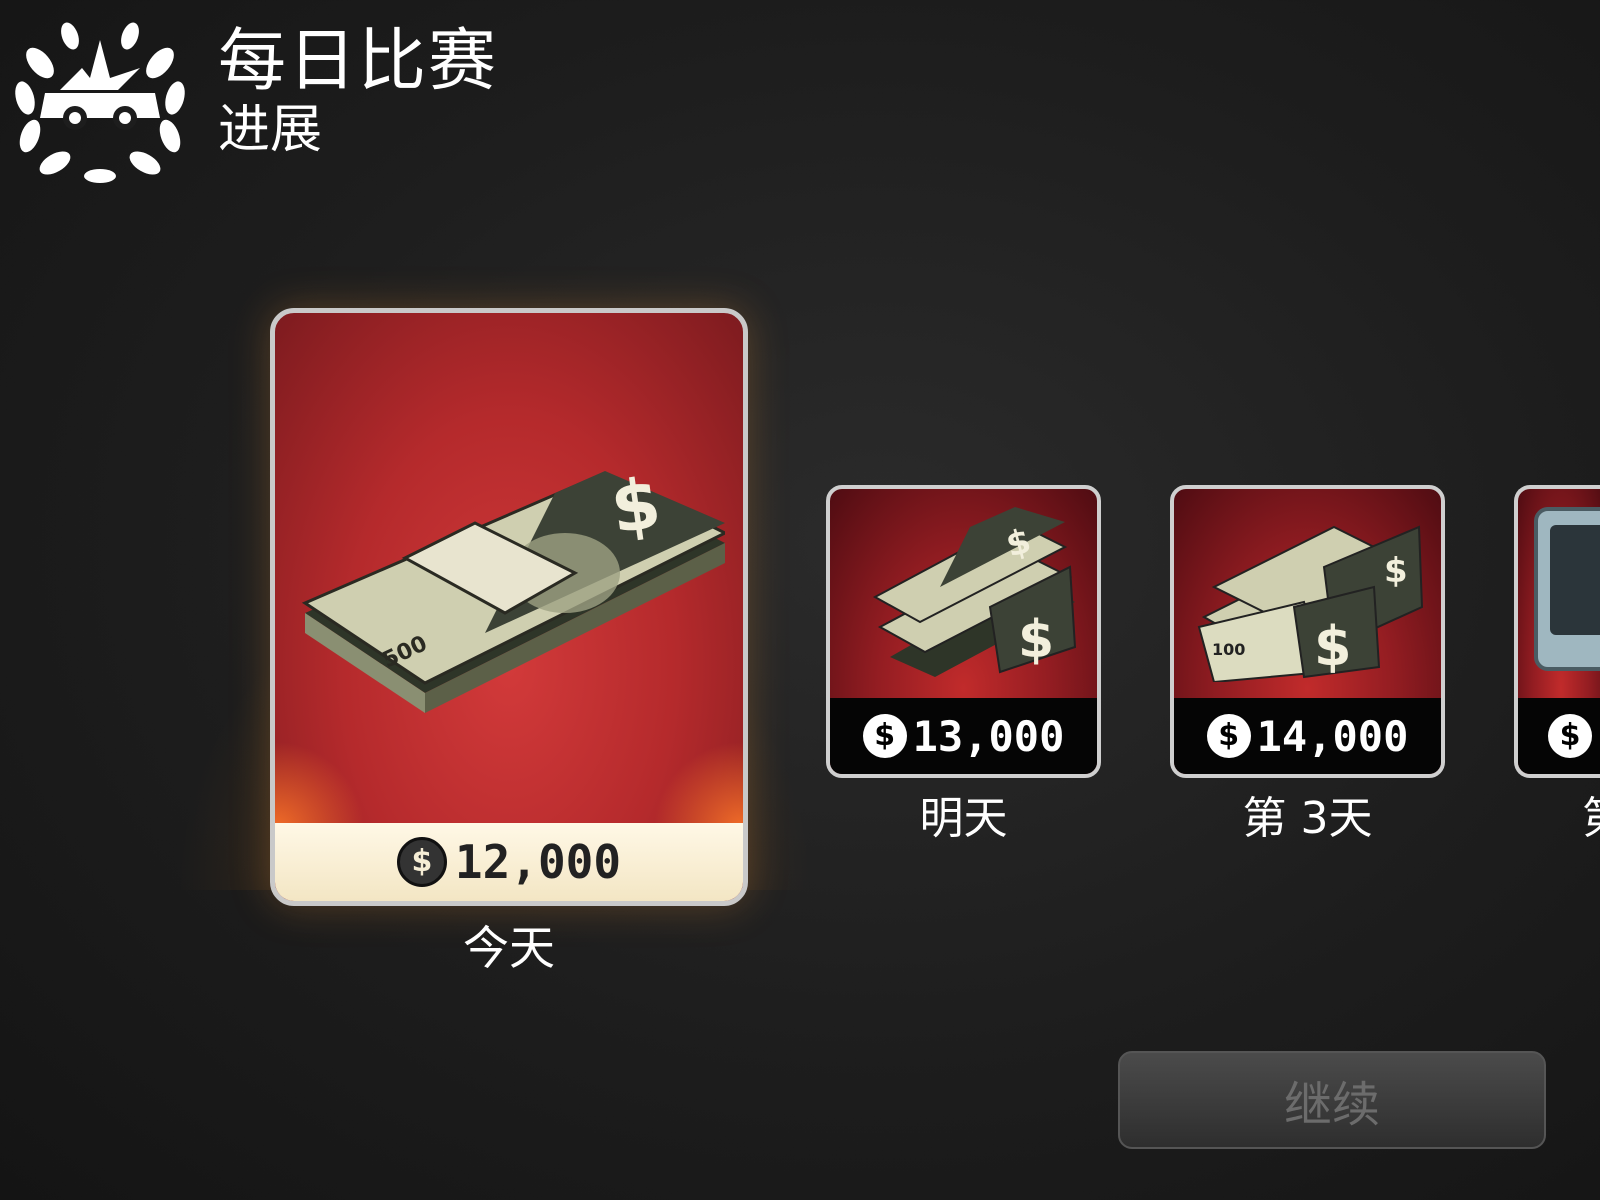 The image size is (1600, 1200). What do you see at coordinates (358, 61) in the screenshot?
I see `page-title: 每日比赛` at bounding box center [358, 61].